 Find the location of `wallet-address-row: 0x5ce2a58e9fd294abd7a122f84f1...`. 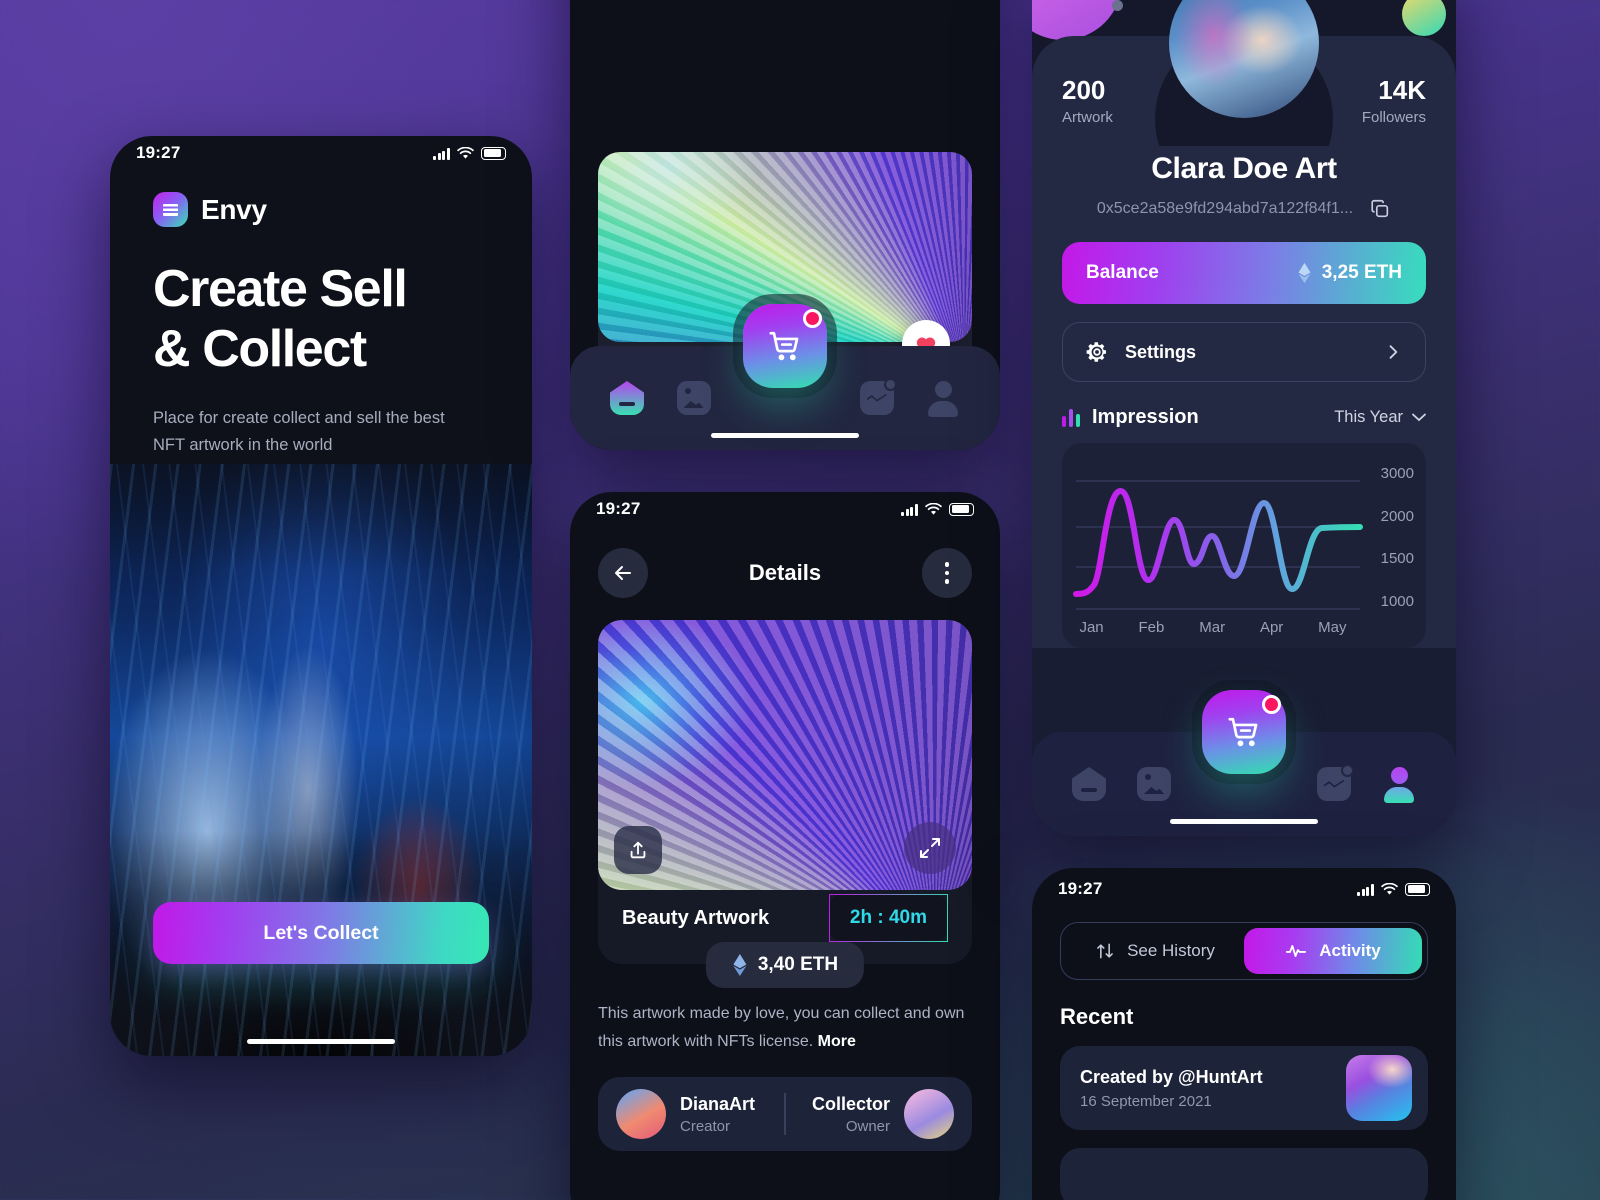

wallet-address-row: 0x5ce2a58e9fd294abd7a122f84f1... is located at coordinates (1244, 209).